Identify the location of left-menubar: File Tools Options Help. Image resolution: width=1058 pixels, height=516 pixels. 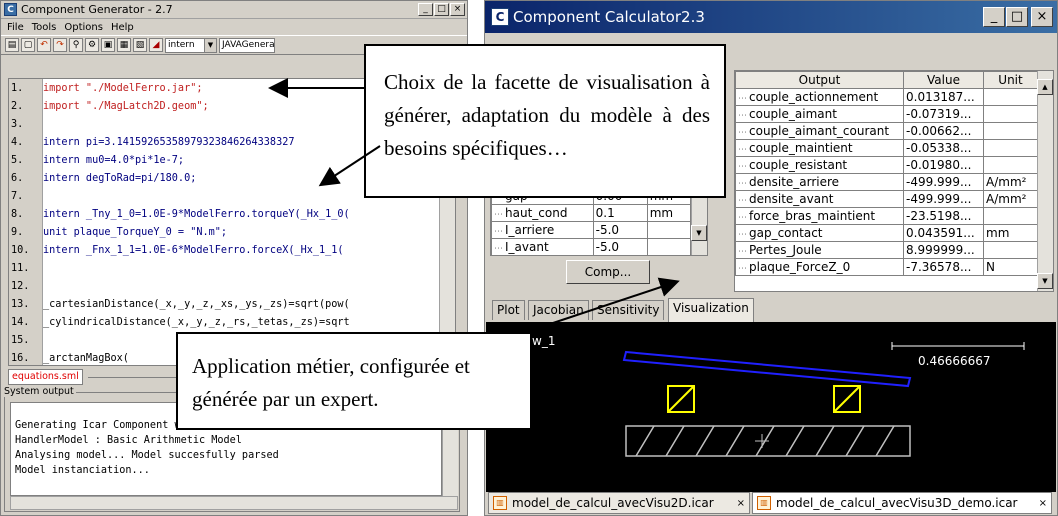
(234, 27).